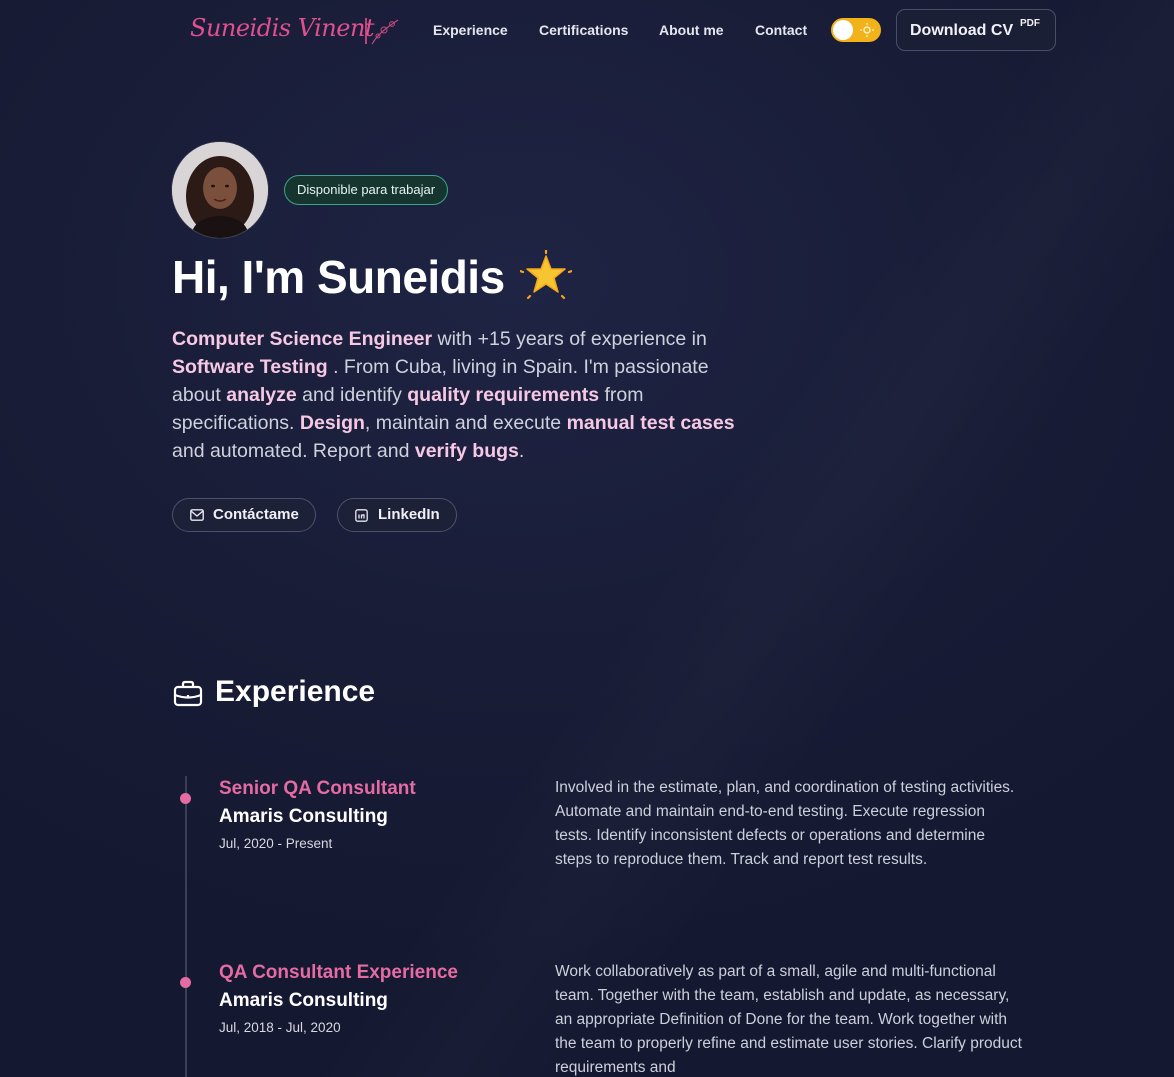  I want to click on site-logo: Suneidis Vinent, so click(282, 28).